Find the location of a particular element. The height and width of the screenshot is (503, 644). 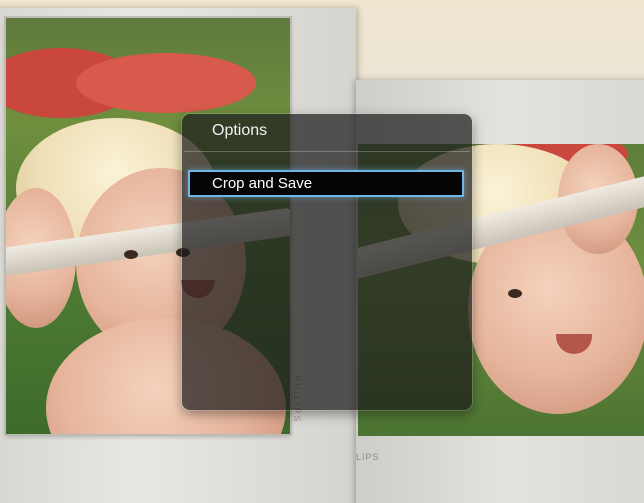

dialog-title: Options is located at coordinates (240, 130).